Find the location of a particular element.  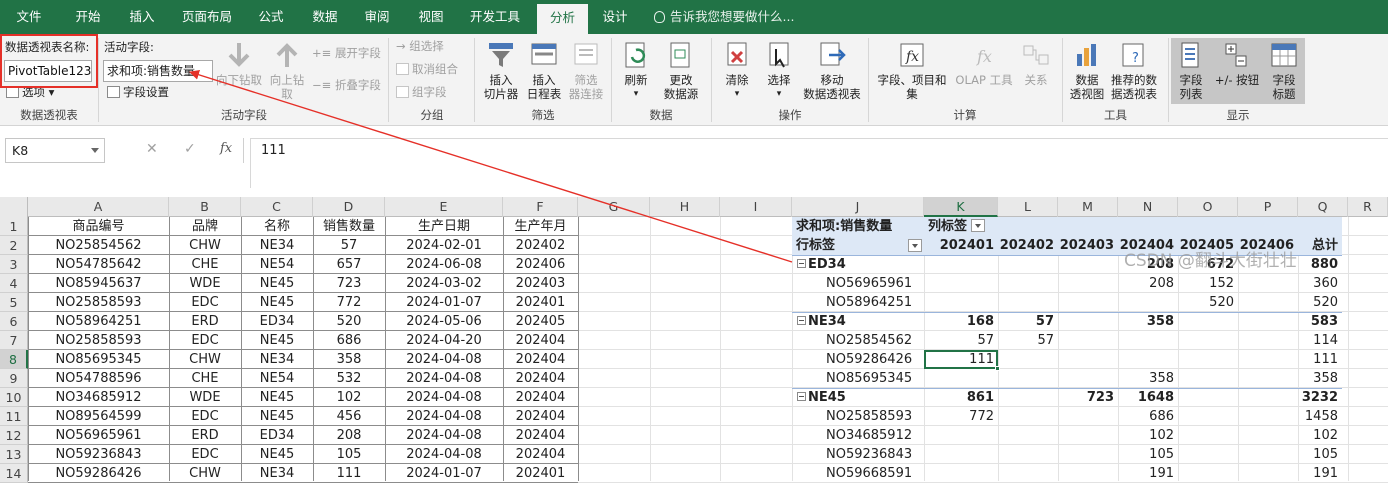

table-cell: 202403 is located at coordinates (540, 283).